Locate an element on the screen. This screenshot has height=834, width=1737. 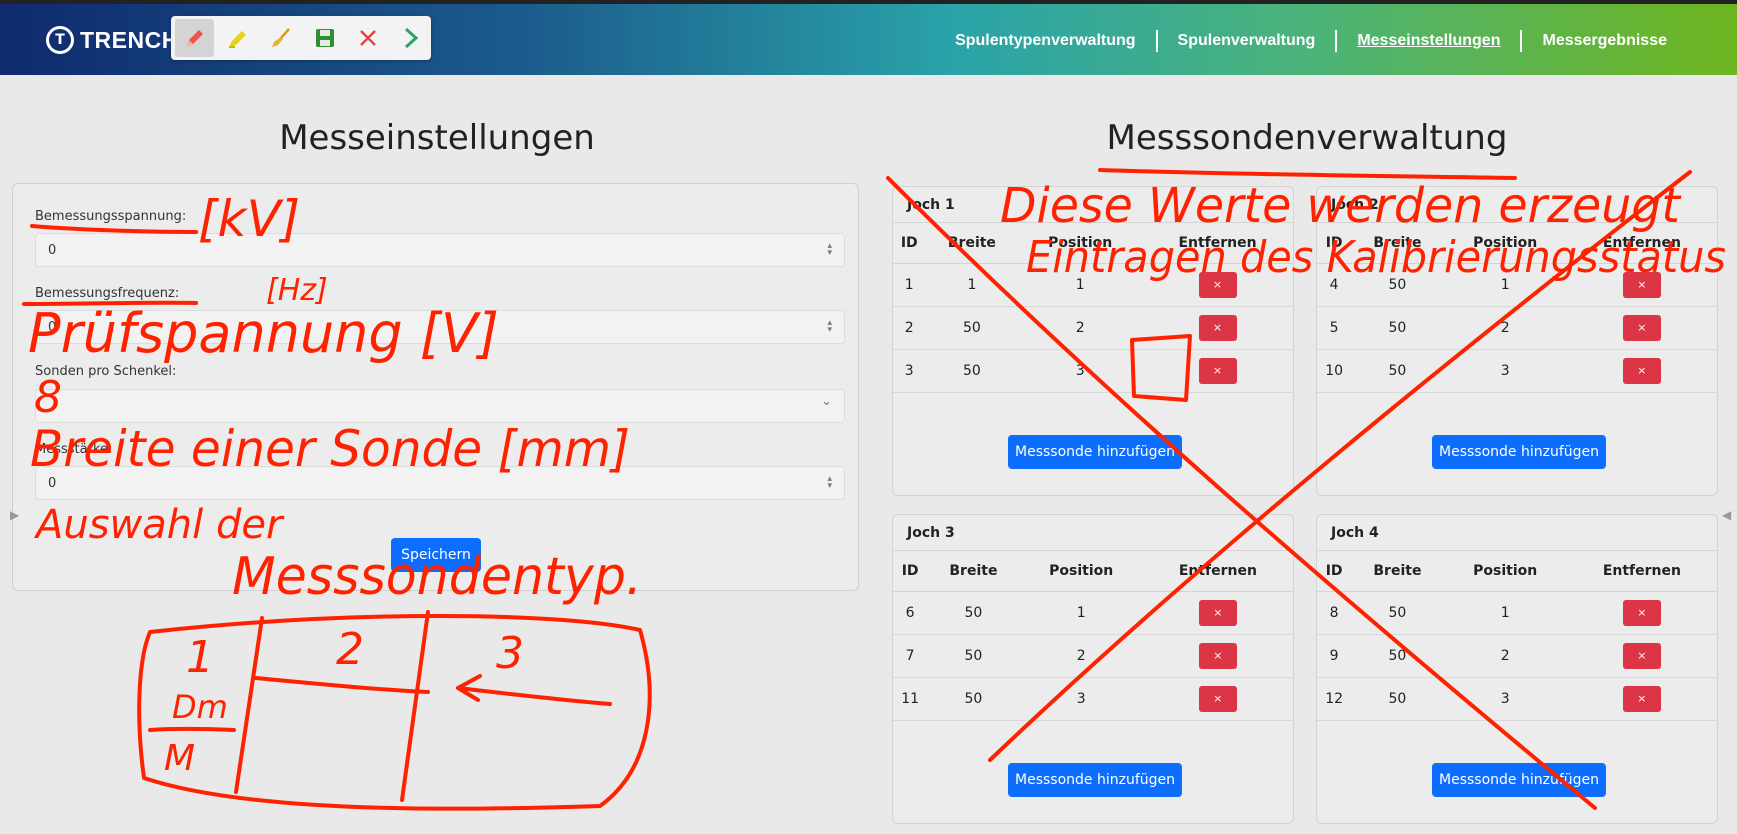
table-cell: 7 is located at coordinates (910, 656).